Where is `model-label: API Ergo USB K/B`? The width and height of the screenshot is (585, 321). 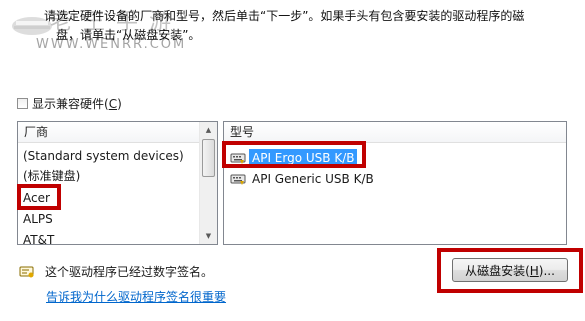
model-label: API Ergo USB K/B is located at coordinates (303, 158).